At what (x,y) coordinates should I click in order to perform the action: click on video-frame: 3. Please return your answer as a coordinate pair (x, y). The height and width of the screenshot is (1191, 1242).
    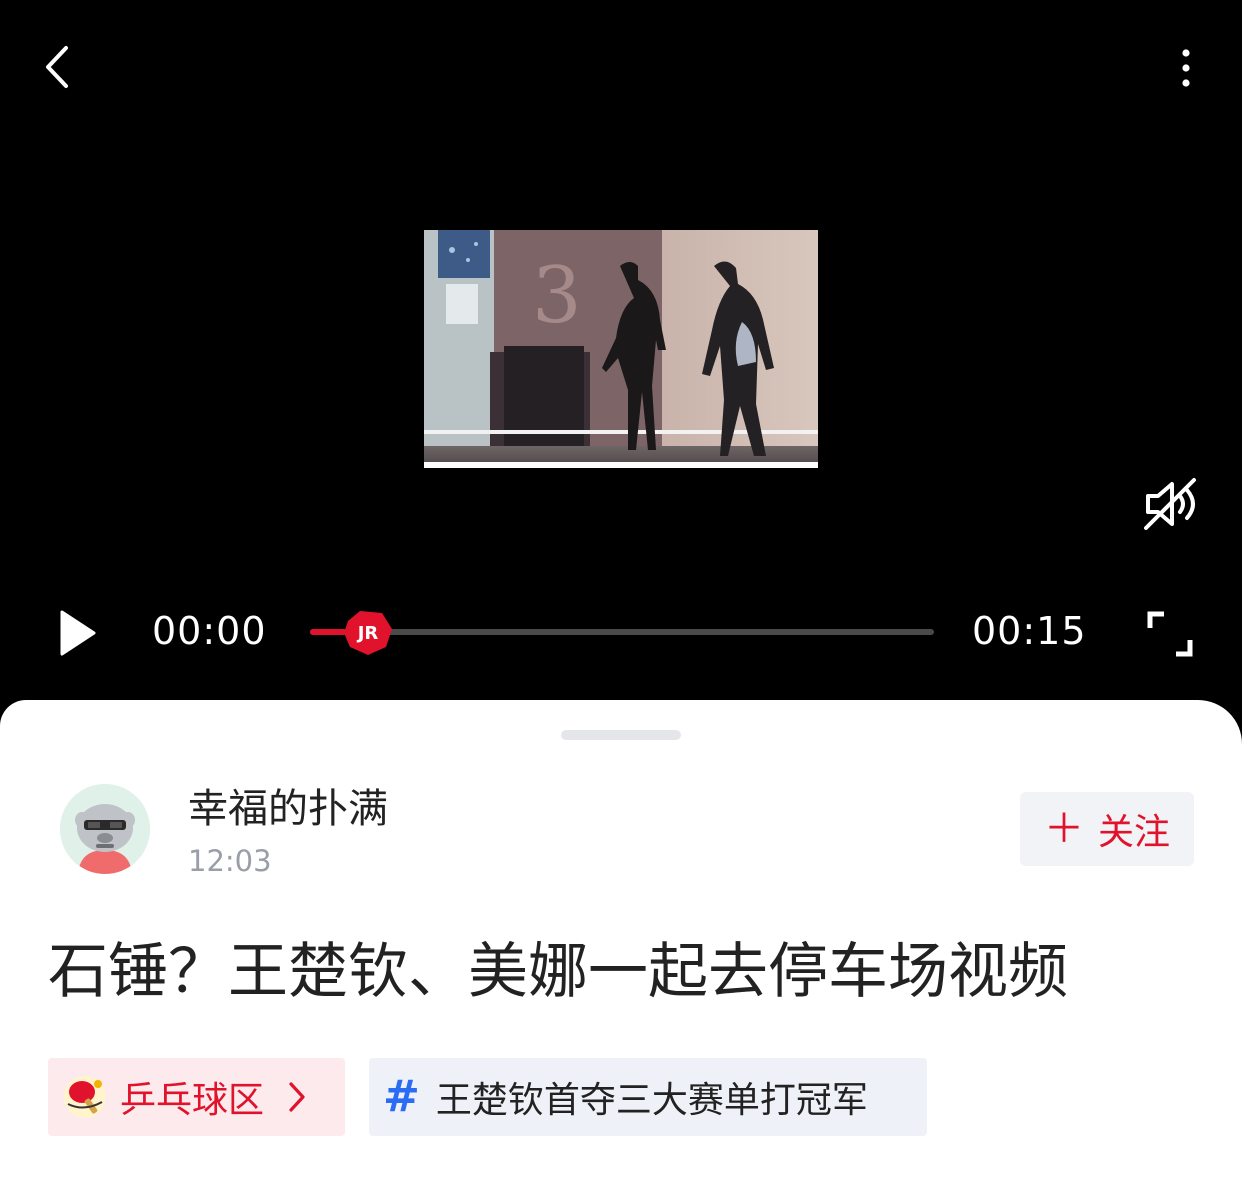
    Looking at the image, I should click on (621, 349).